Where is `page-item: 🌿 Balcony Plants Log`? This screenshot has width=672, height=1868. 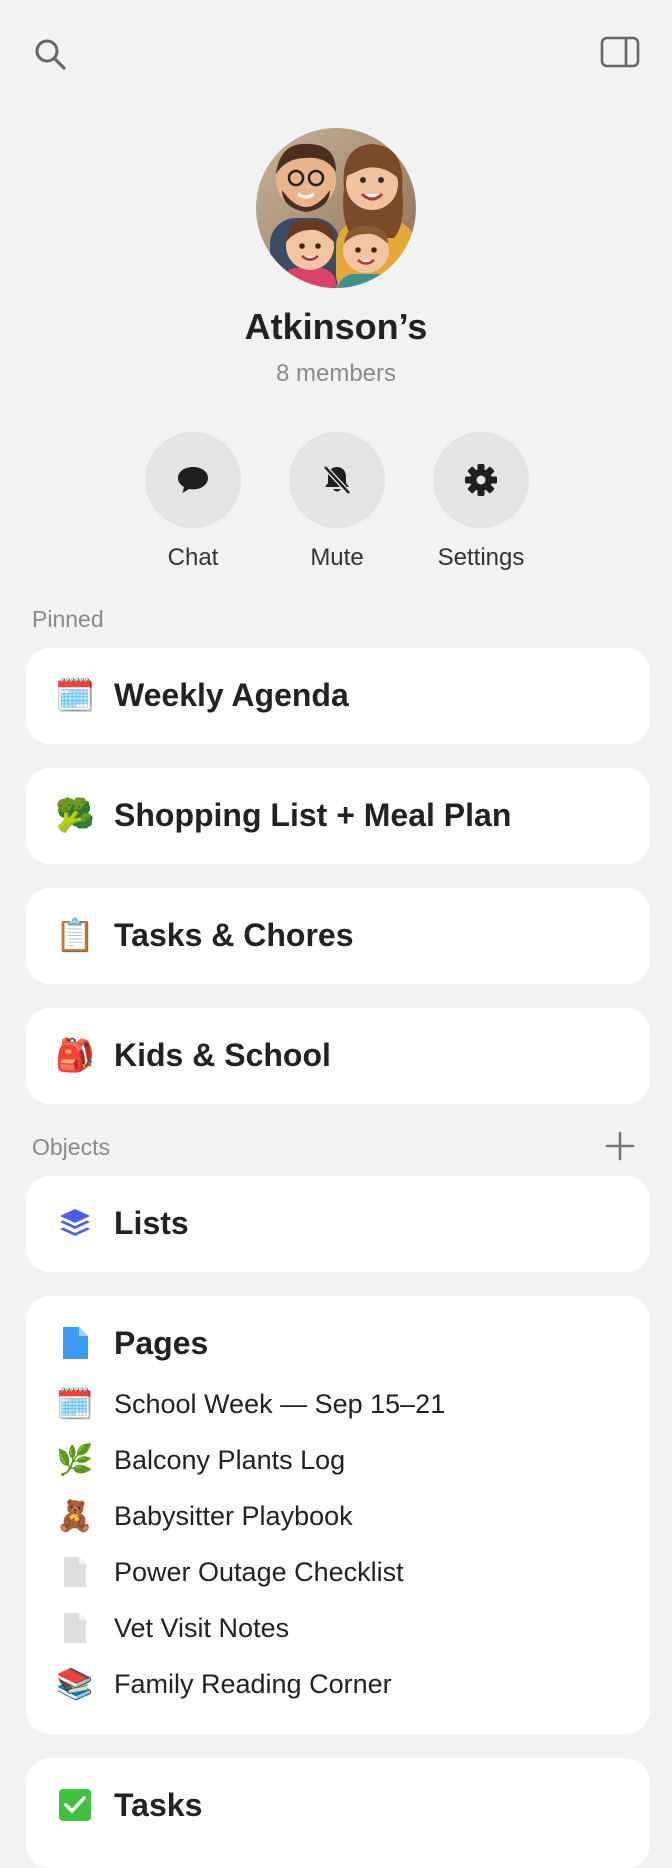
page-item: 🌿 Balcony Plants Log is located at coordinates (200, 1460).